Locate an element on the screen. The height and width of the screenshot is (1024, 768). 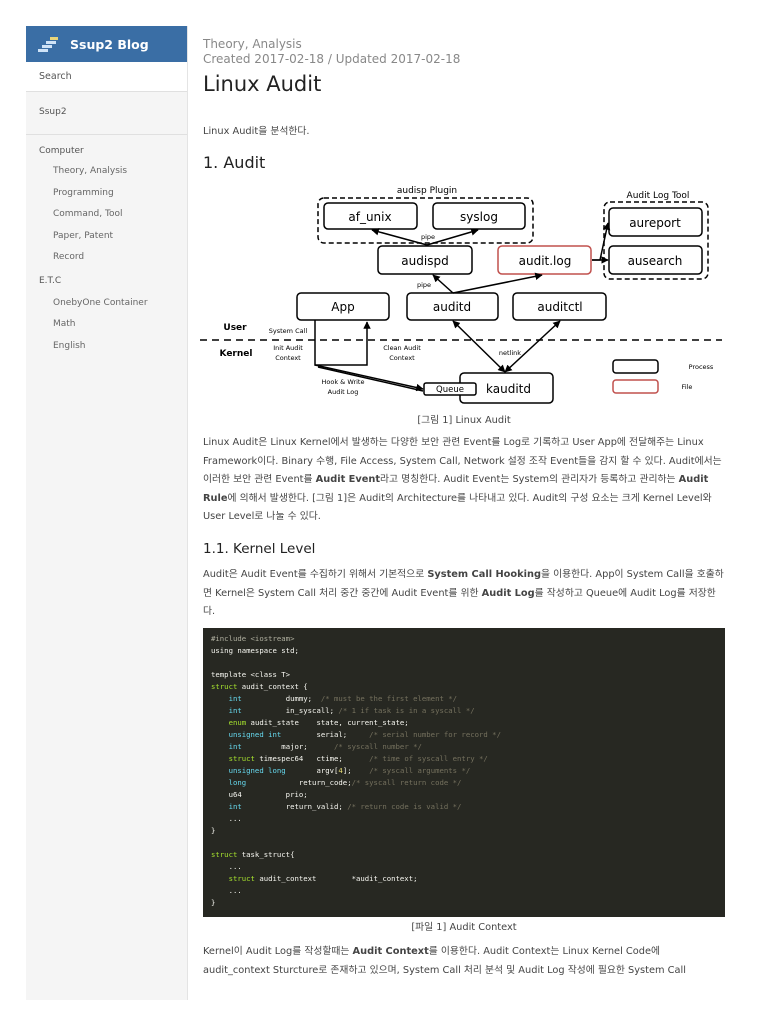
code-token: task_struct{ is located at coordinates (266, 854).